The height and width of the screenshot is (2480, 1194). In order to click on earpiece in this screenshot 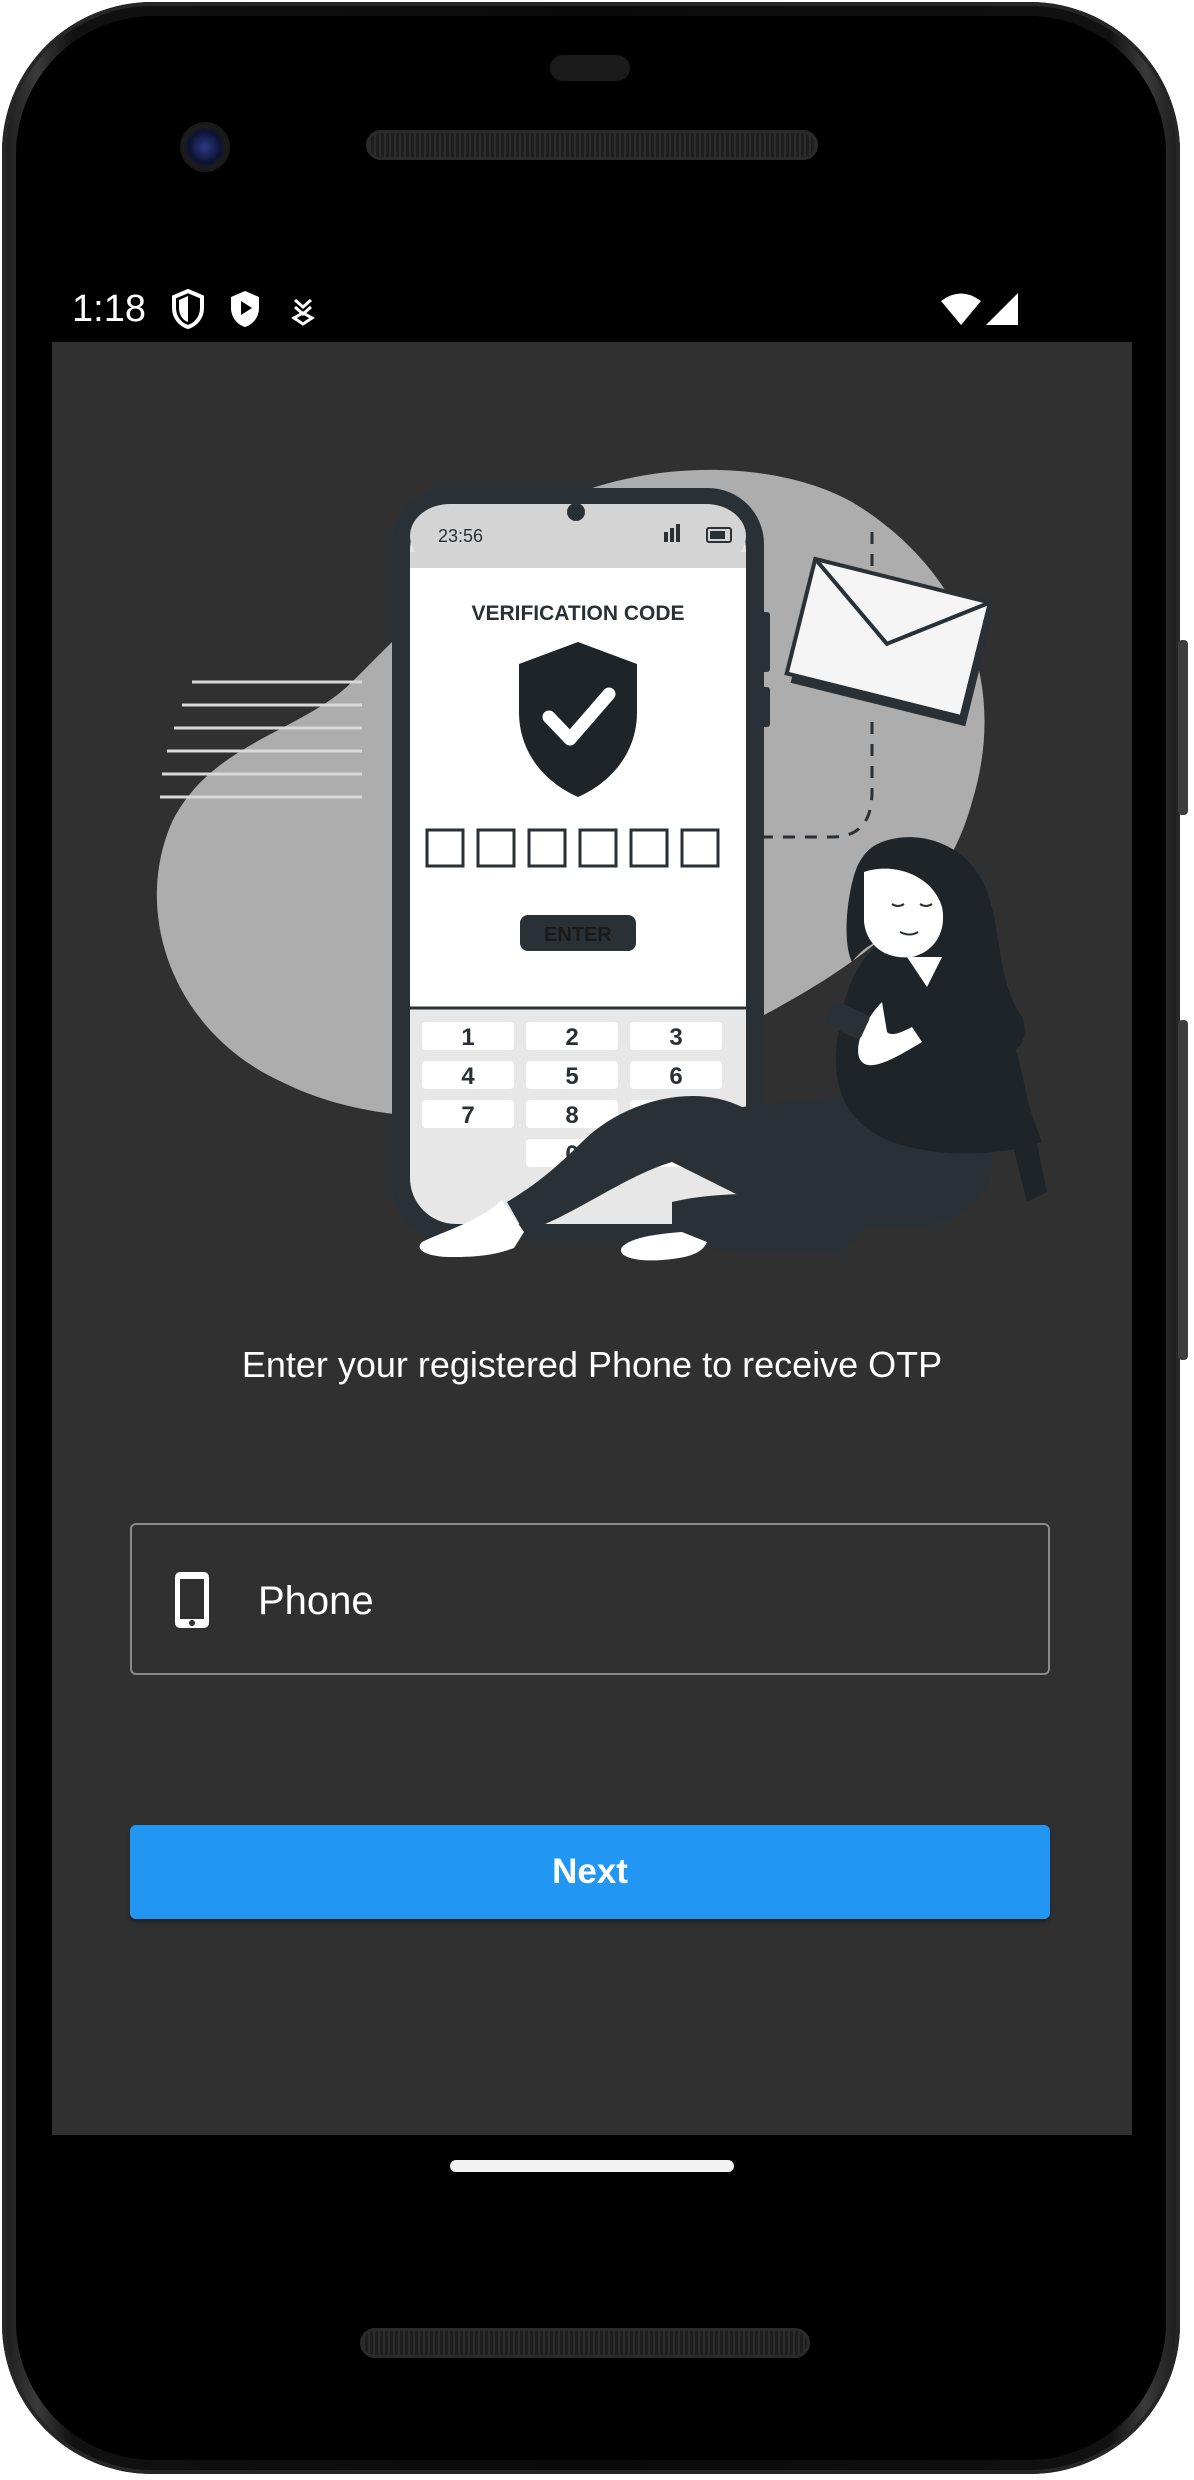, I will do `click(590, 68)`.